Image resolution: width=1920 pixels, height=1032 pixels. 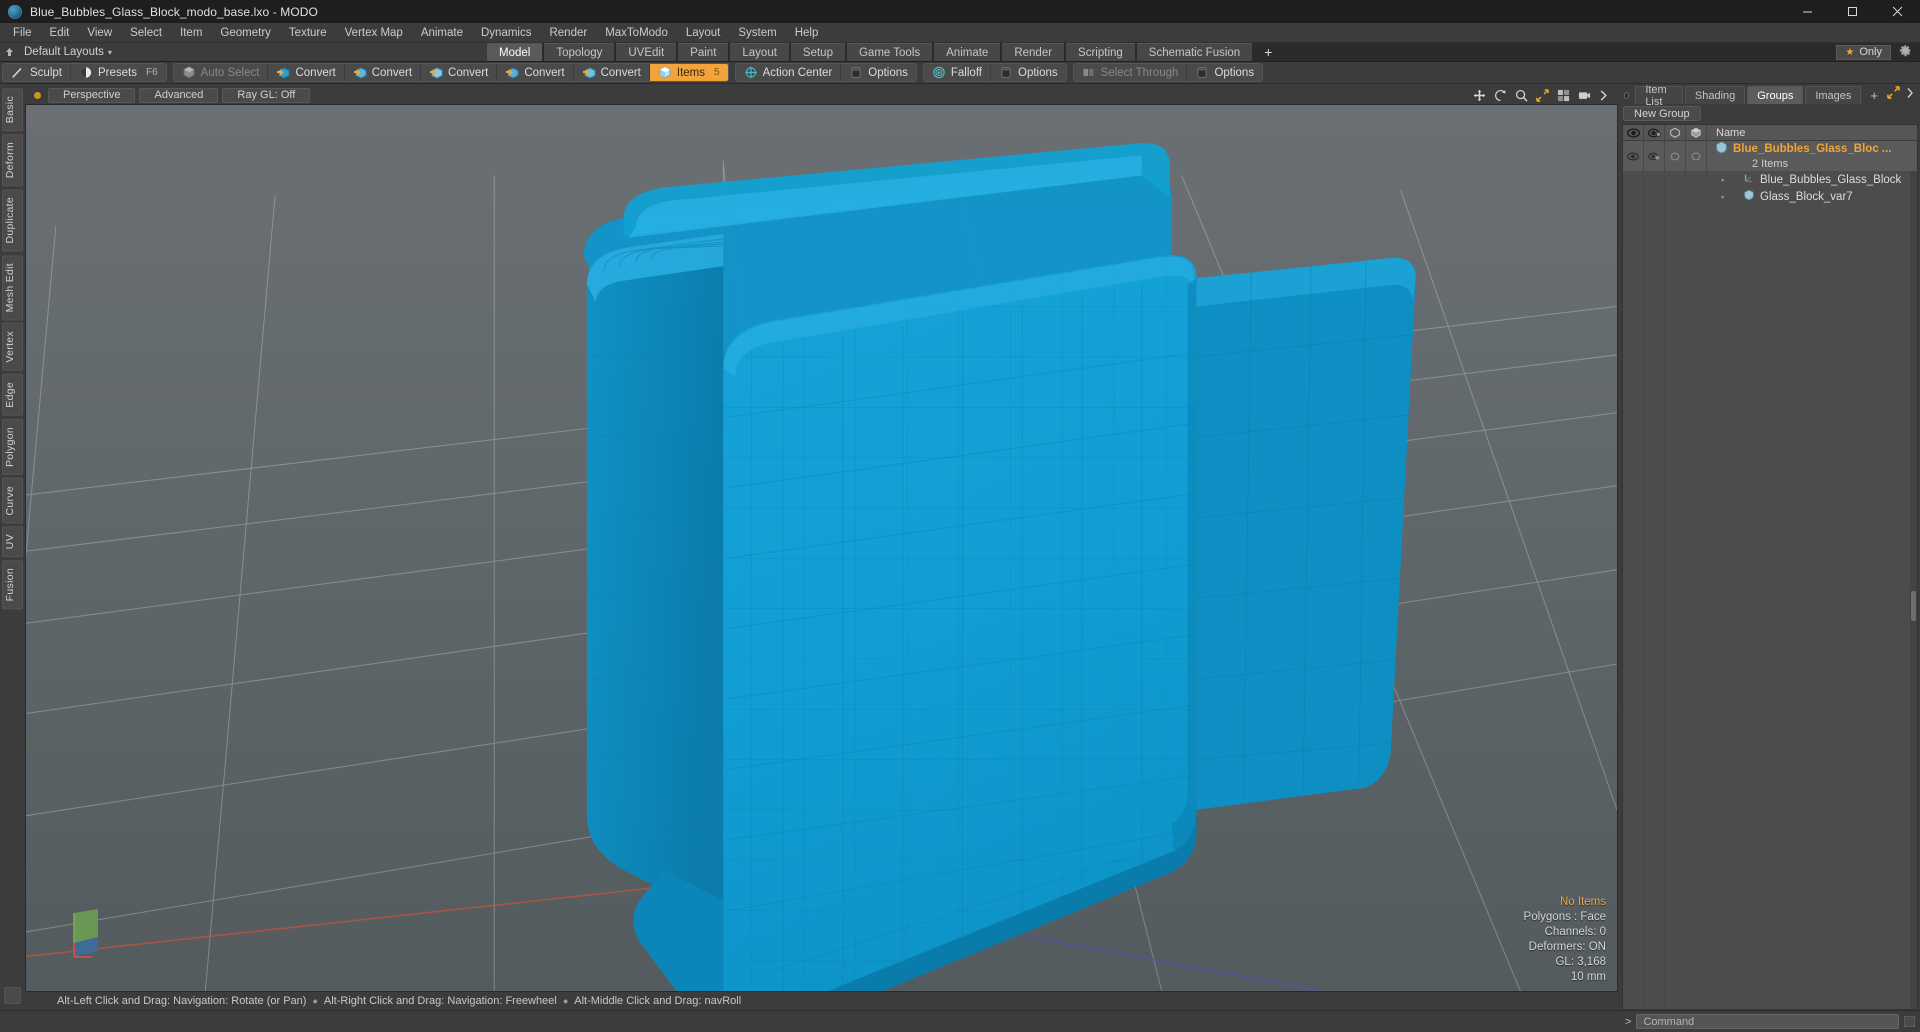 I want to click on rail-extra-button, so click(x=12, y=995).